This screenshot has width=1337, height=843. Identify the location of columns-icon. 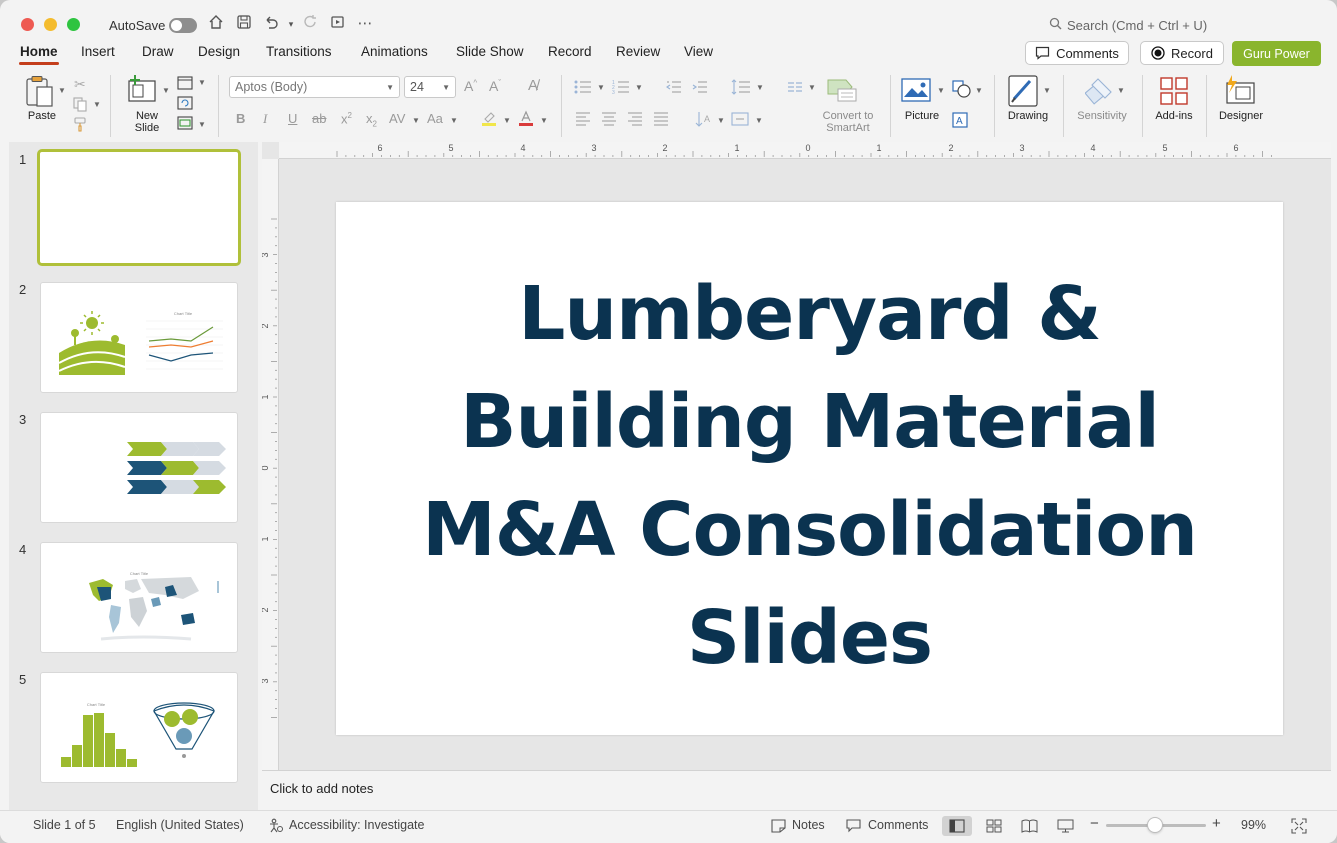
(795, 88).